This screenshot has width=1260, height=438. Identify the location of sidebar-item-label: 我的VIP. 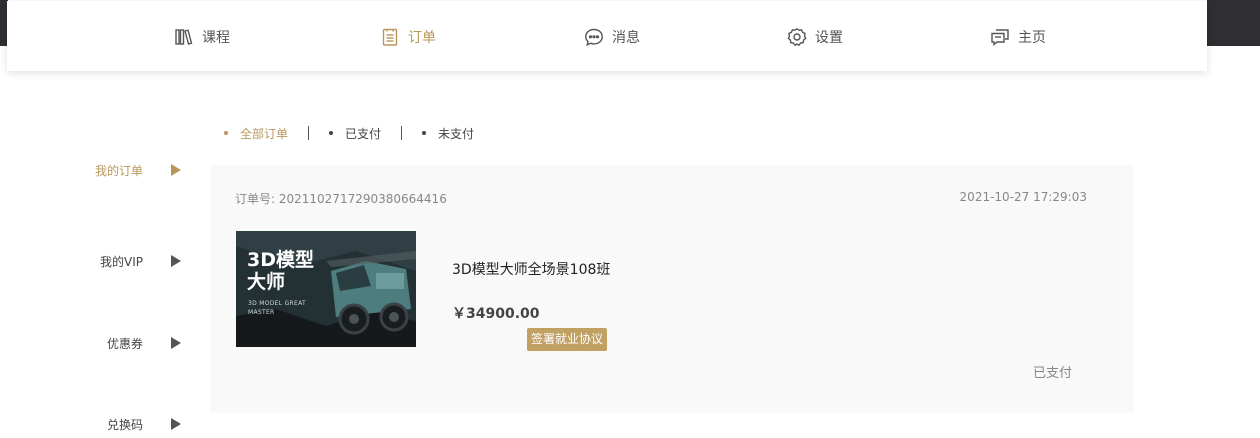
(121, 262).